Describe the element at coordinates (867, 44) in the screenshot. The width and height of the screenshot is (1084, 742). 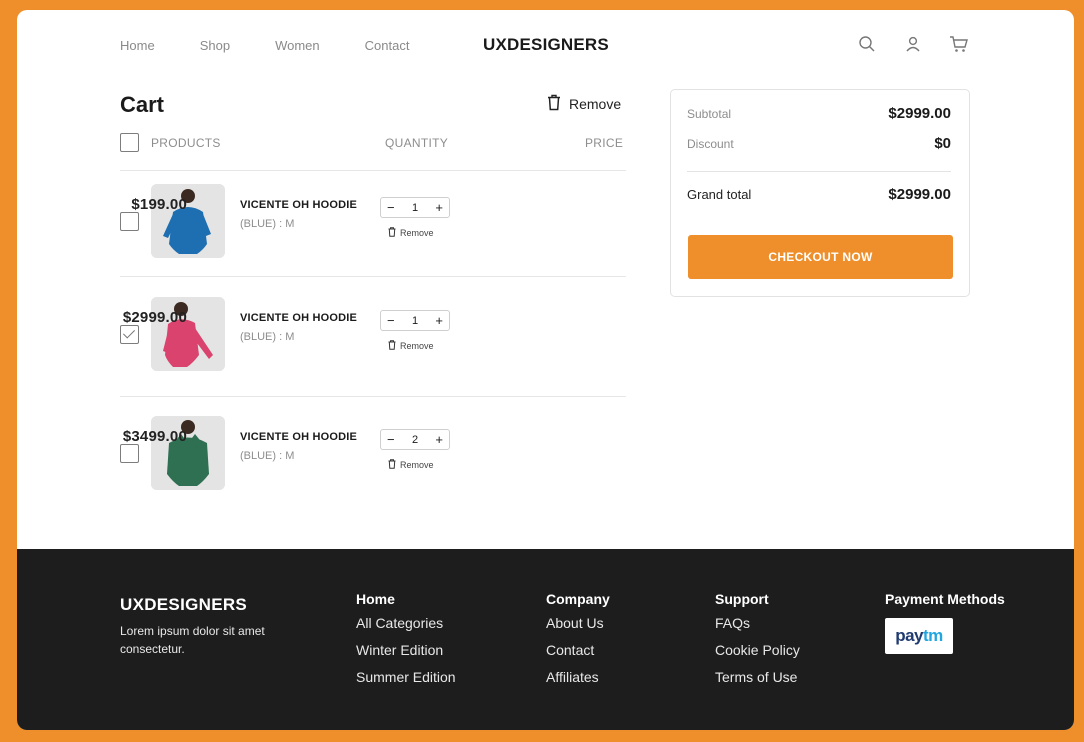
I see `search-icon` at that location.